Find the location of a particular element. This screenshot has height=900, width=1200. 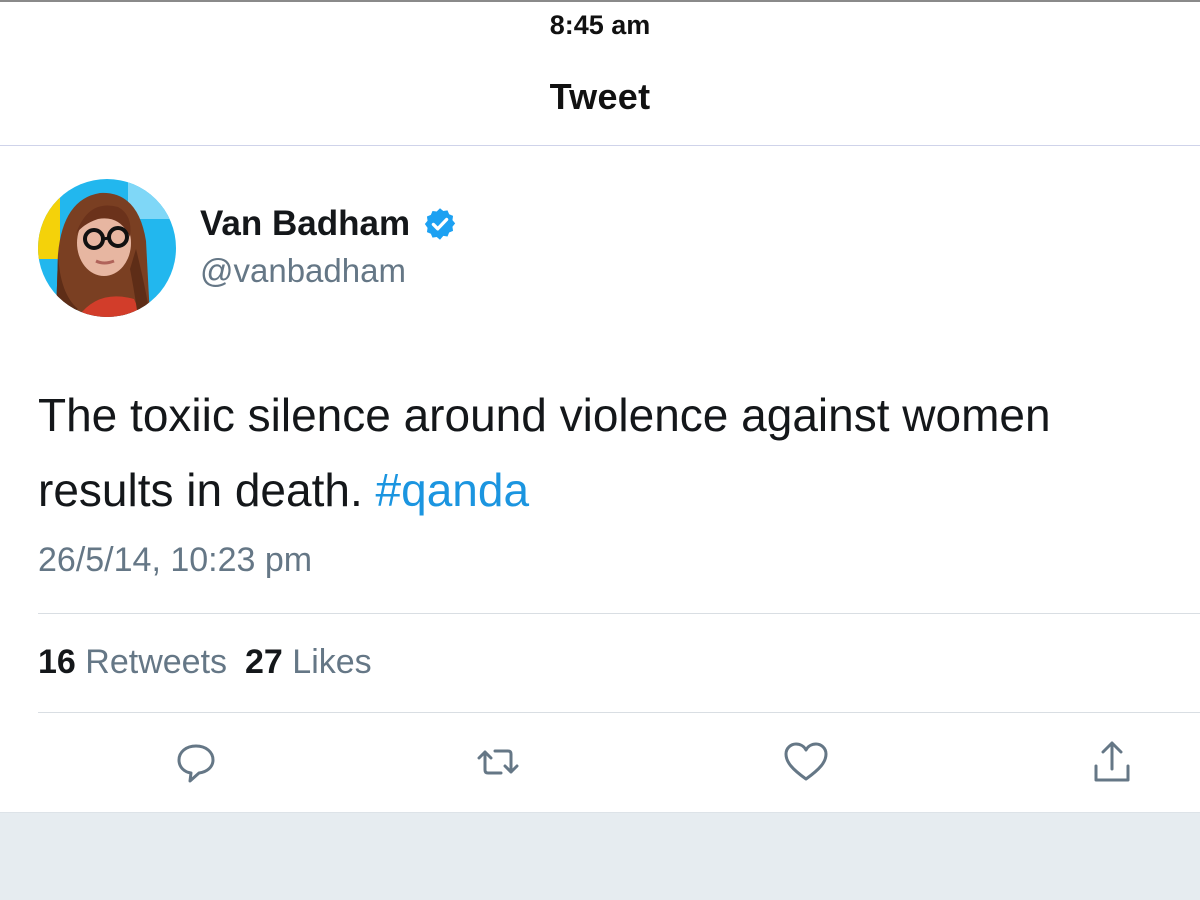

page-title: Tweet is located at coordinates (600, 96).